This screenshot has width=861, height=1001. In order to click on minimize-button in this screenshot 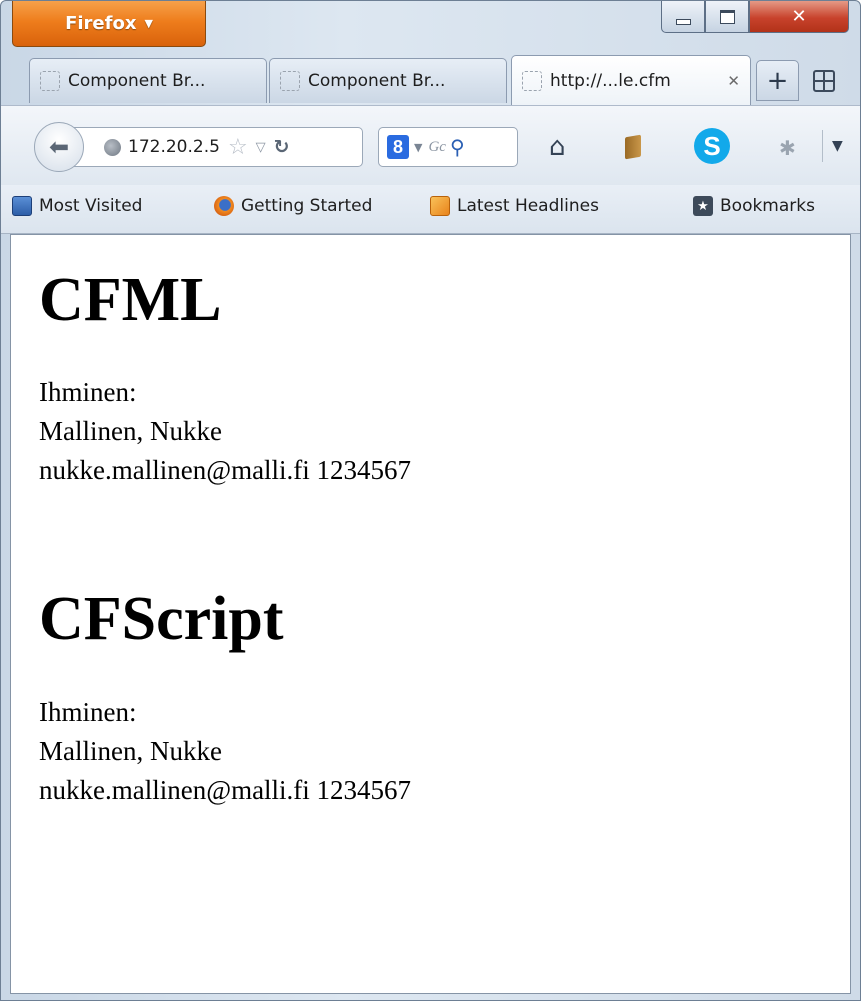, I will do `click(683, 17)`.